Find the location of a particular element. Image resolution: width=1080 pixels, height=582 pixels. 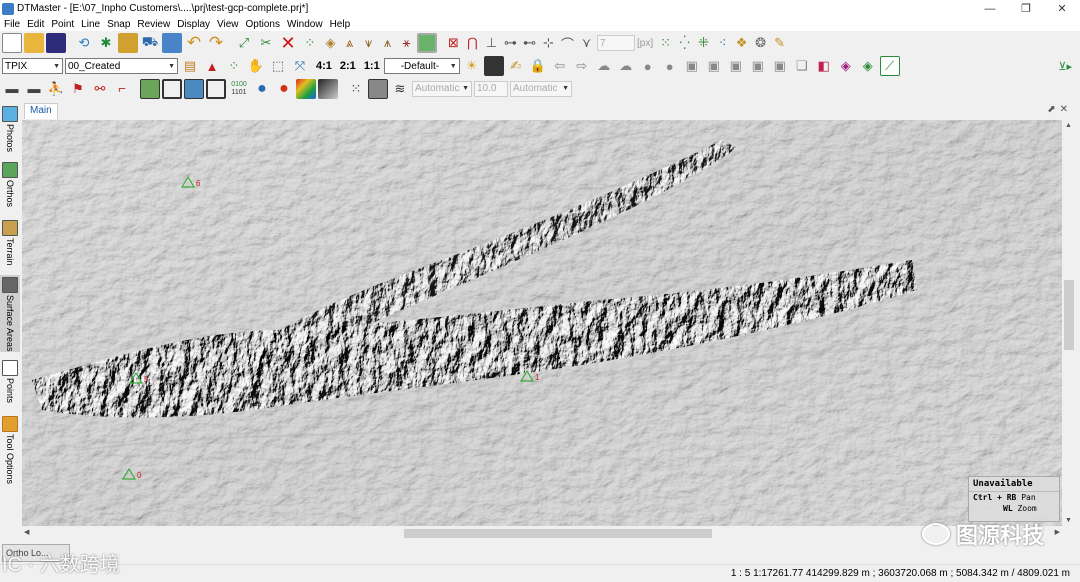

network-icon: ⚯ is located at coordinates (100, 89).